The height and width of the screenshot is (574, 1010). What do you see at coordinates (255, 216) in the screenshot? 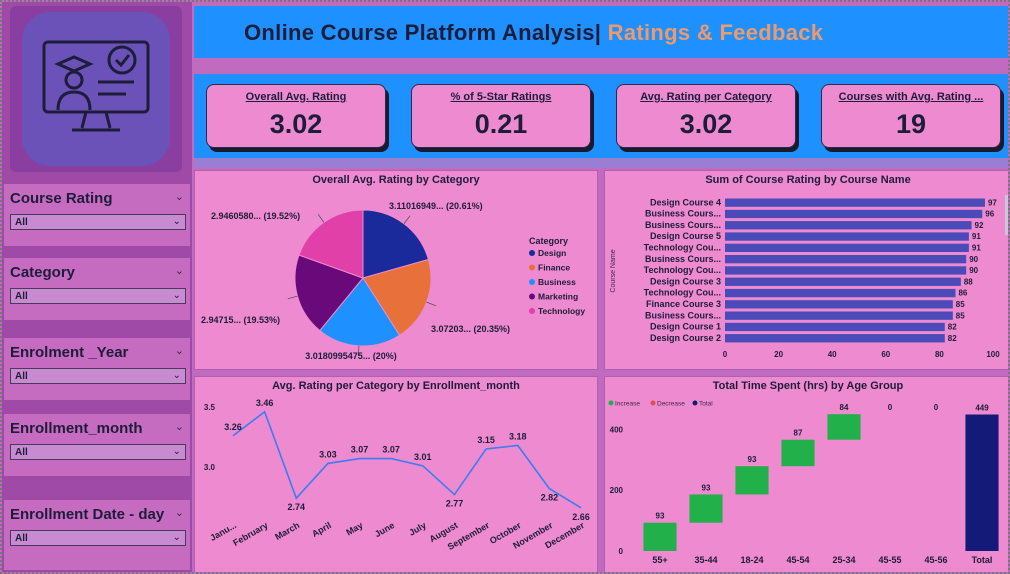
I see `pie-data-label: 2.9460580... (19.52%)` at bounding box center [255, 216].